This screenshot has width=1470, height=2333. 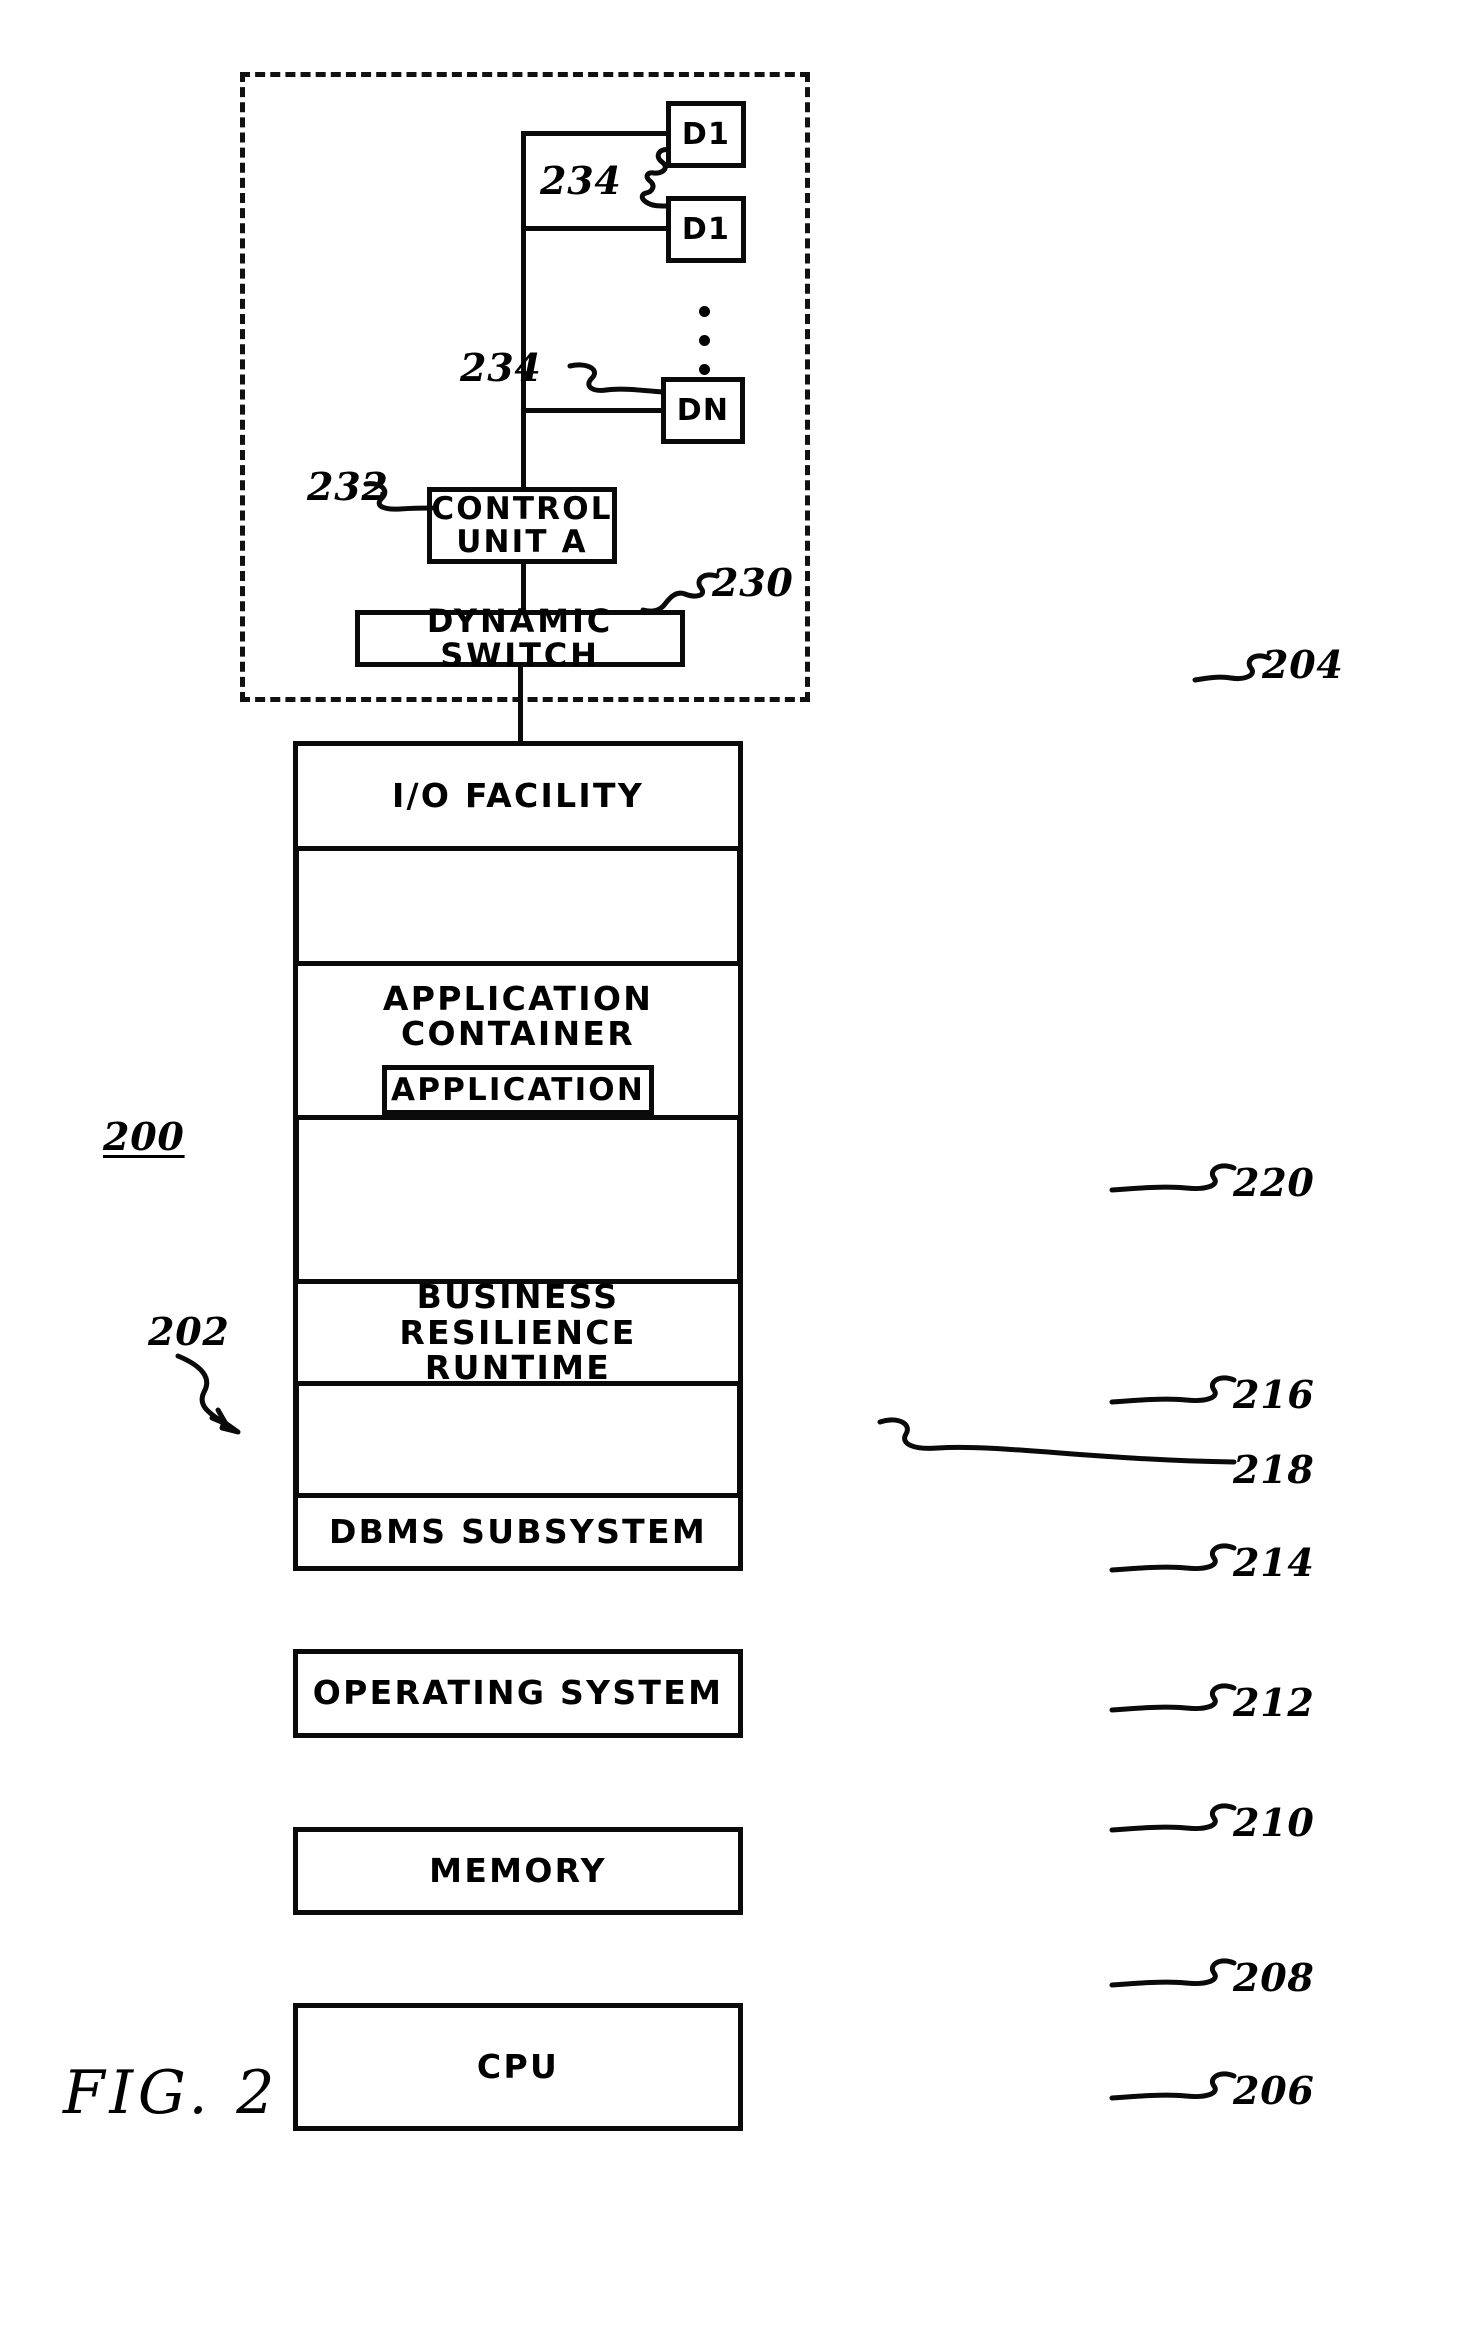 I want to click on ref-label-206: 206, so click(x=1274, y=2090).